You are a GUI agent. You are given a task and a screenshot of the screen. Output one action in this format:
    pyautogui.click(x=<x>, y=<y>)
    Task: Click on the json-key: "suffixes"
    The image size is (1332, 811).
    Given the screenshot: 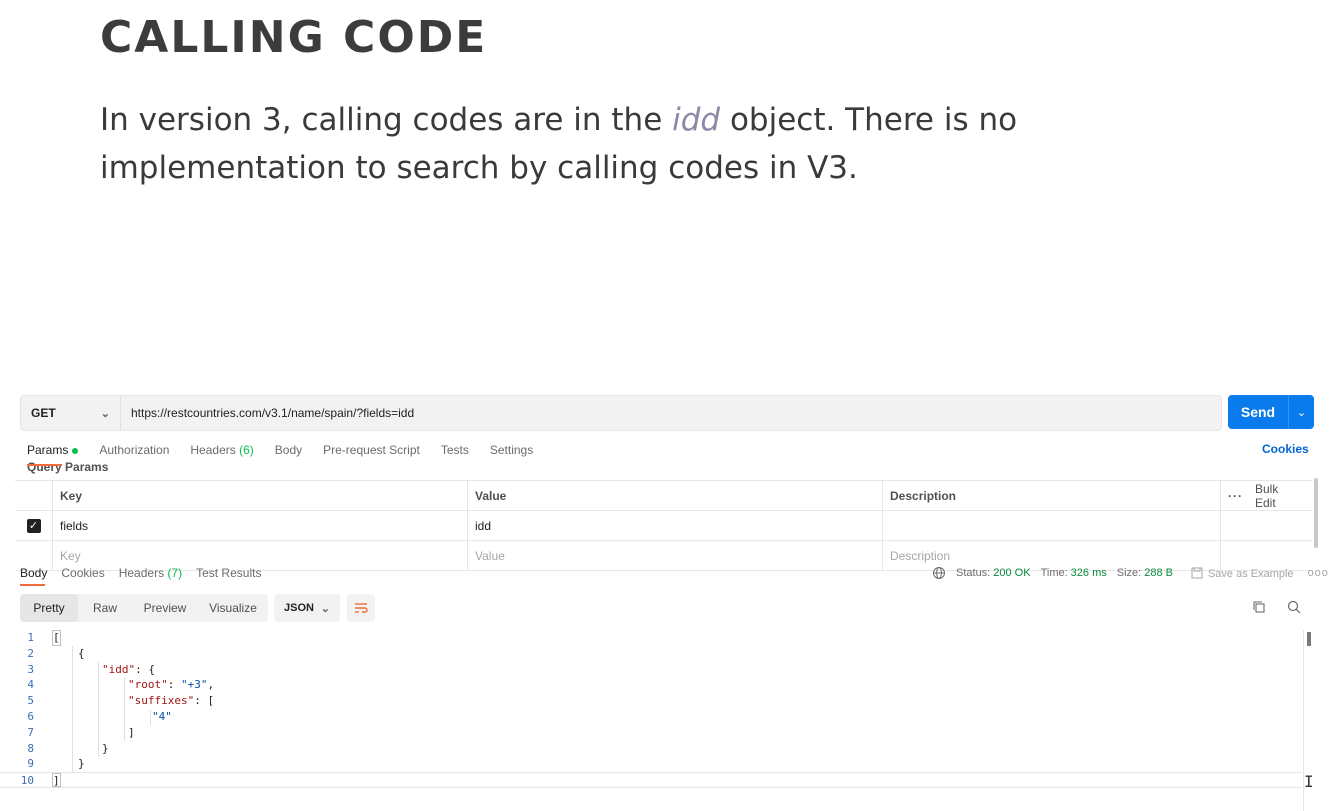 What is the action you would take?
    pyautogui.click(x=161, y=701)
    